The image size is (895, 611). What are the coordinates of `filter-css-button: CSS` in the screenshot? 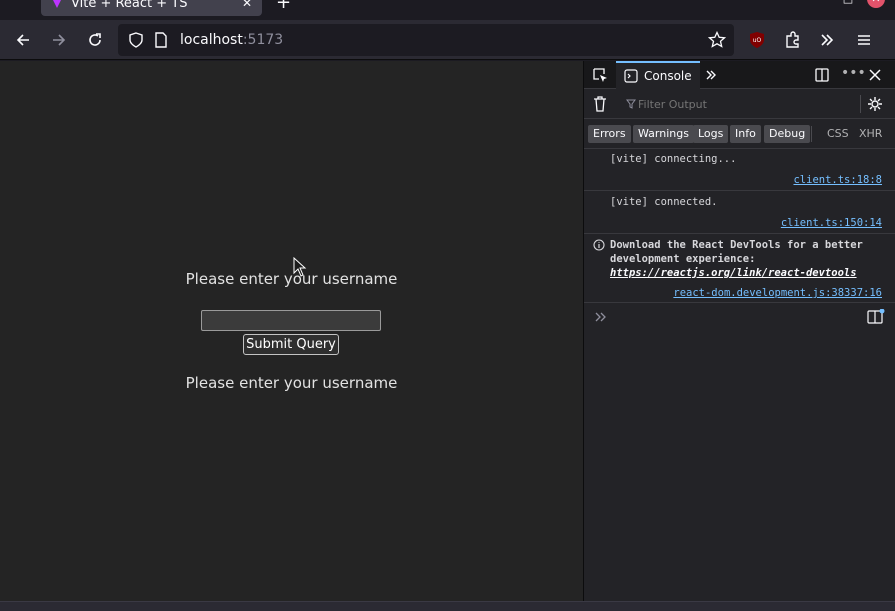 It's located at (838, 134).